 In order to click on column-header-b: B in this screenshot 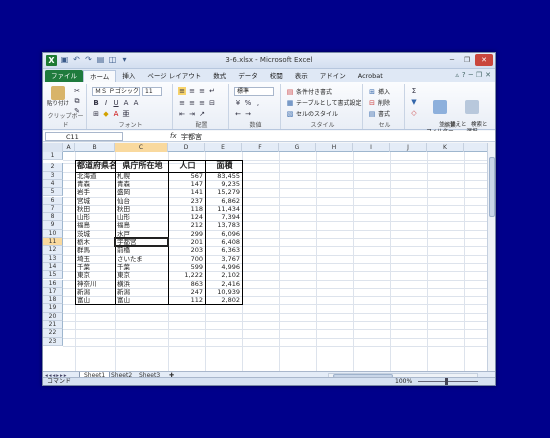, I will do `click(95, 147)`.